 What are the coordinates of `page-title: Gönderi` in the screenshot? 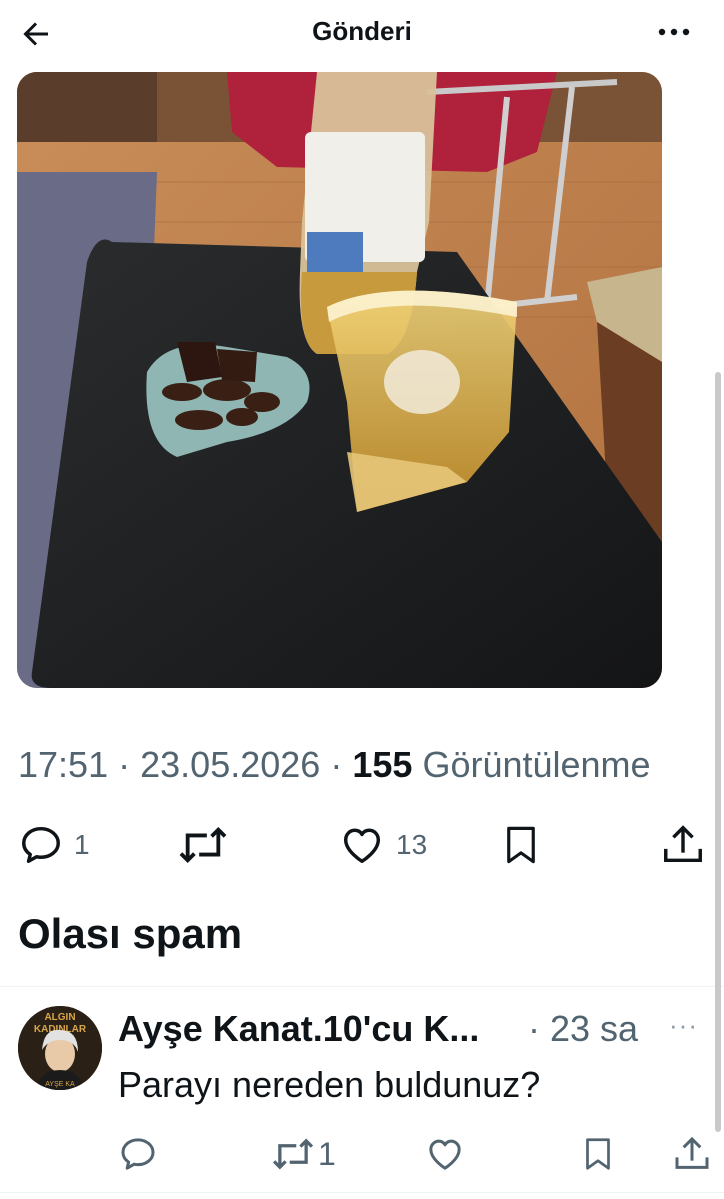 It's located at (362, 31).